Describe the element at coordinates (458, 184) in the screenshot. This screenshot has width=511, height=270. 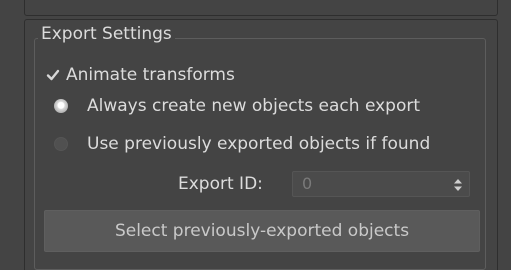
I see `spinner-arrows-icon` at that location.